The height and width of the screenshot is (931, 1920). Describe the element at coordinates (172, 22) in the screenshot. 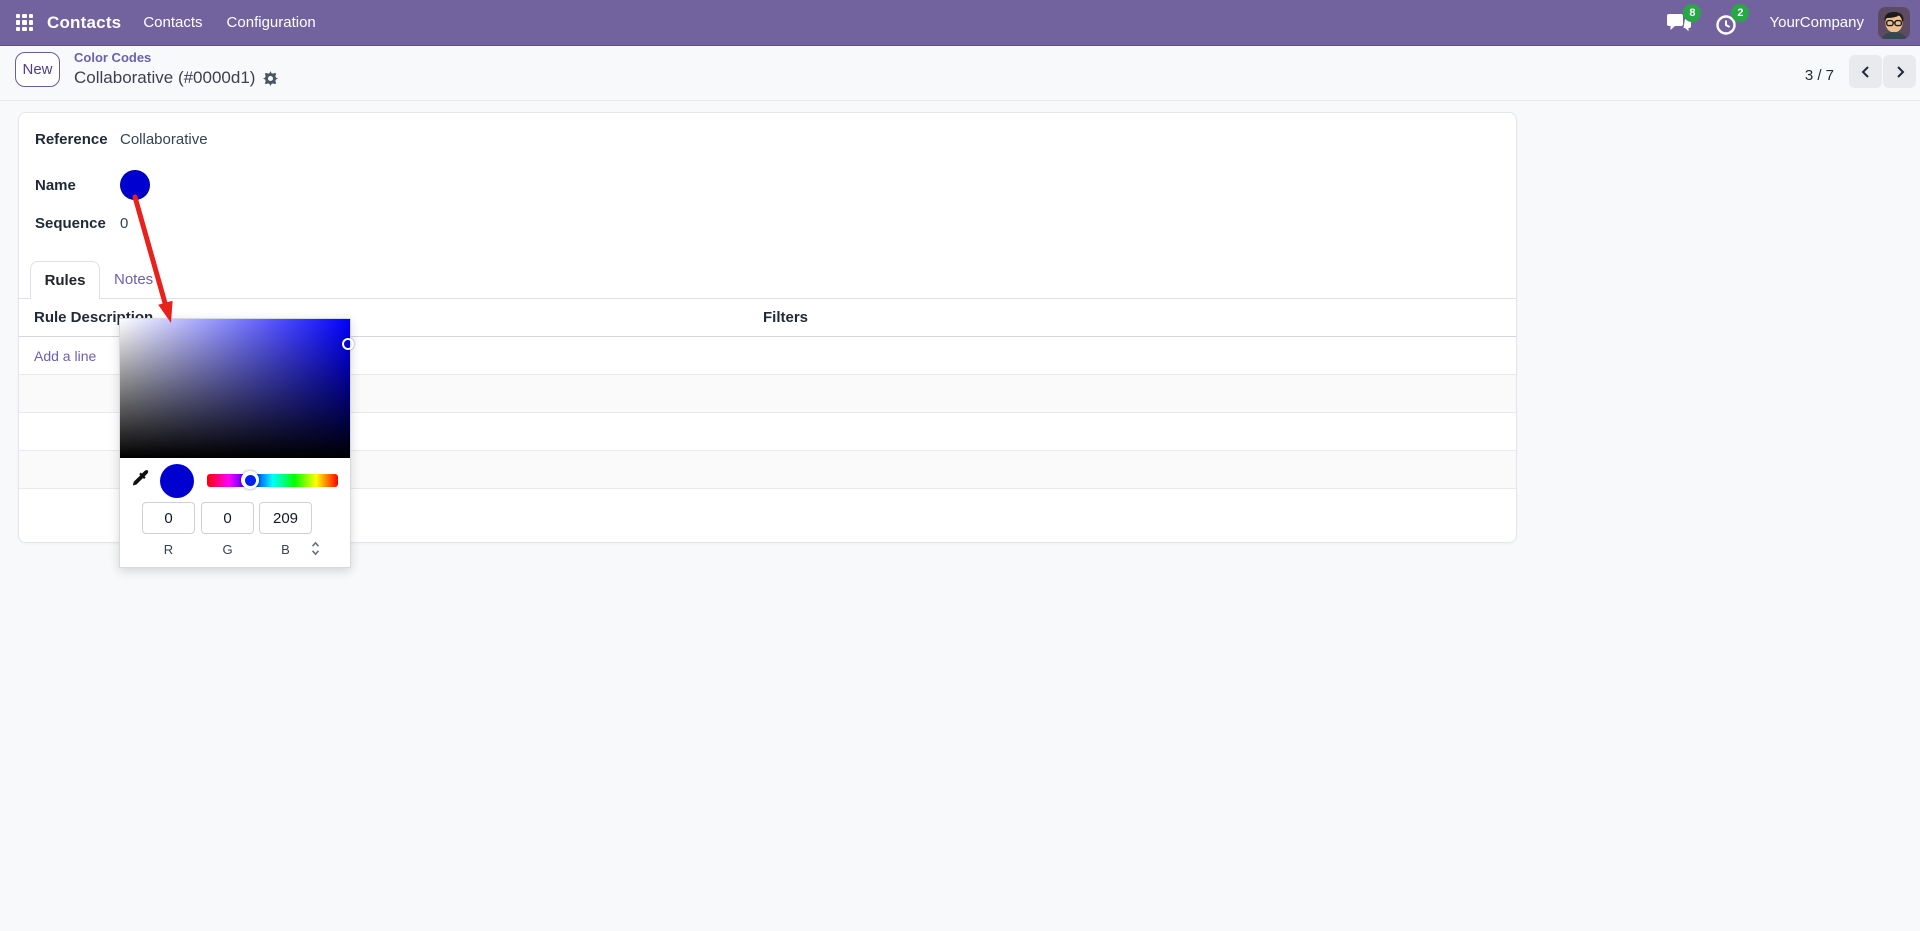

I see `menu-contacts: Contacts` at that location.